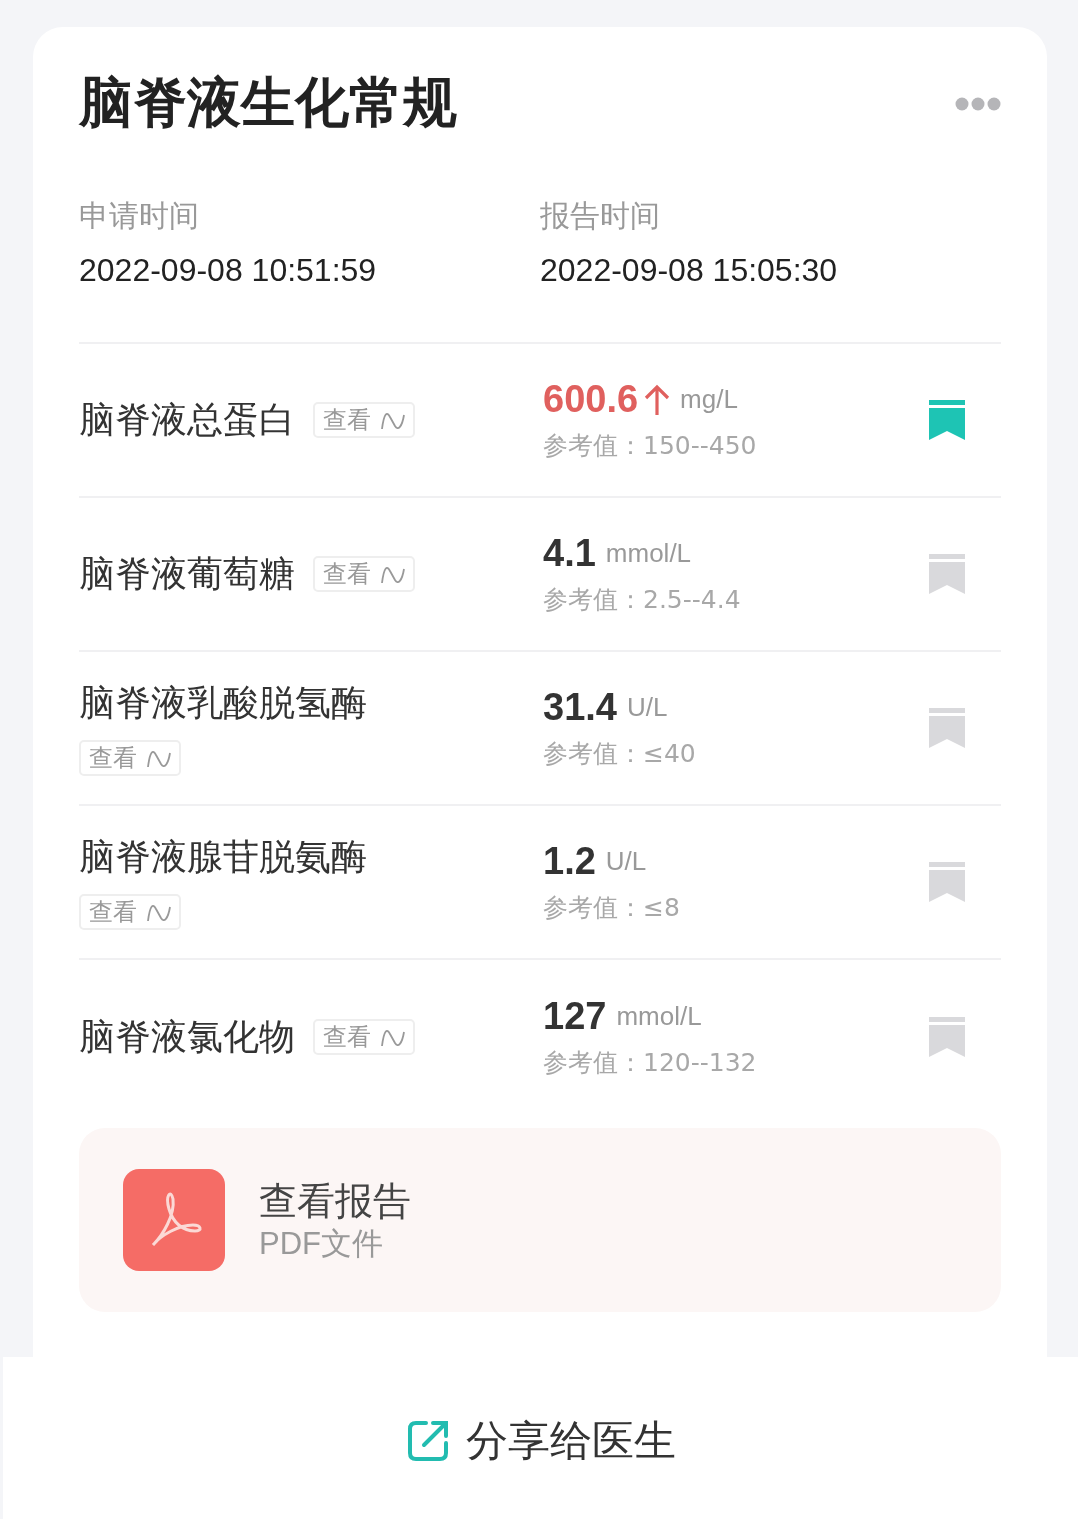 The width and height of the screenshot is (1078, 1519). What do you see at coordinates (657, 399) in the screenshot?
I see `up-arrow-icon` at bounding box center [657, 399].